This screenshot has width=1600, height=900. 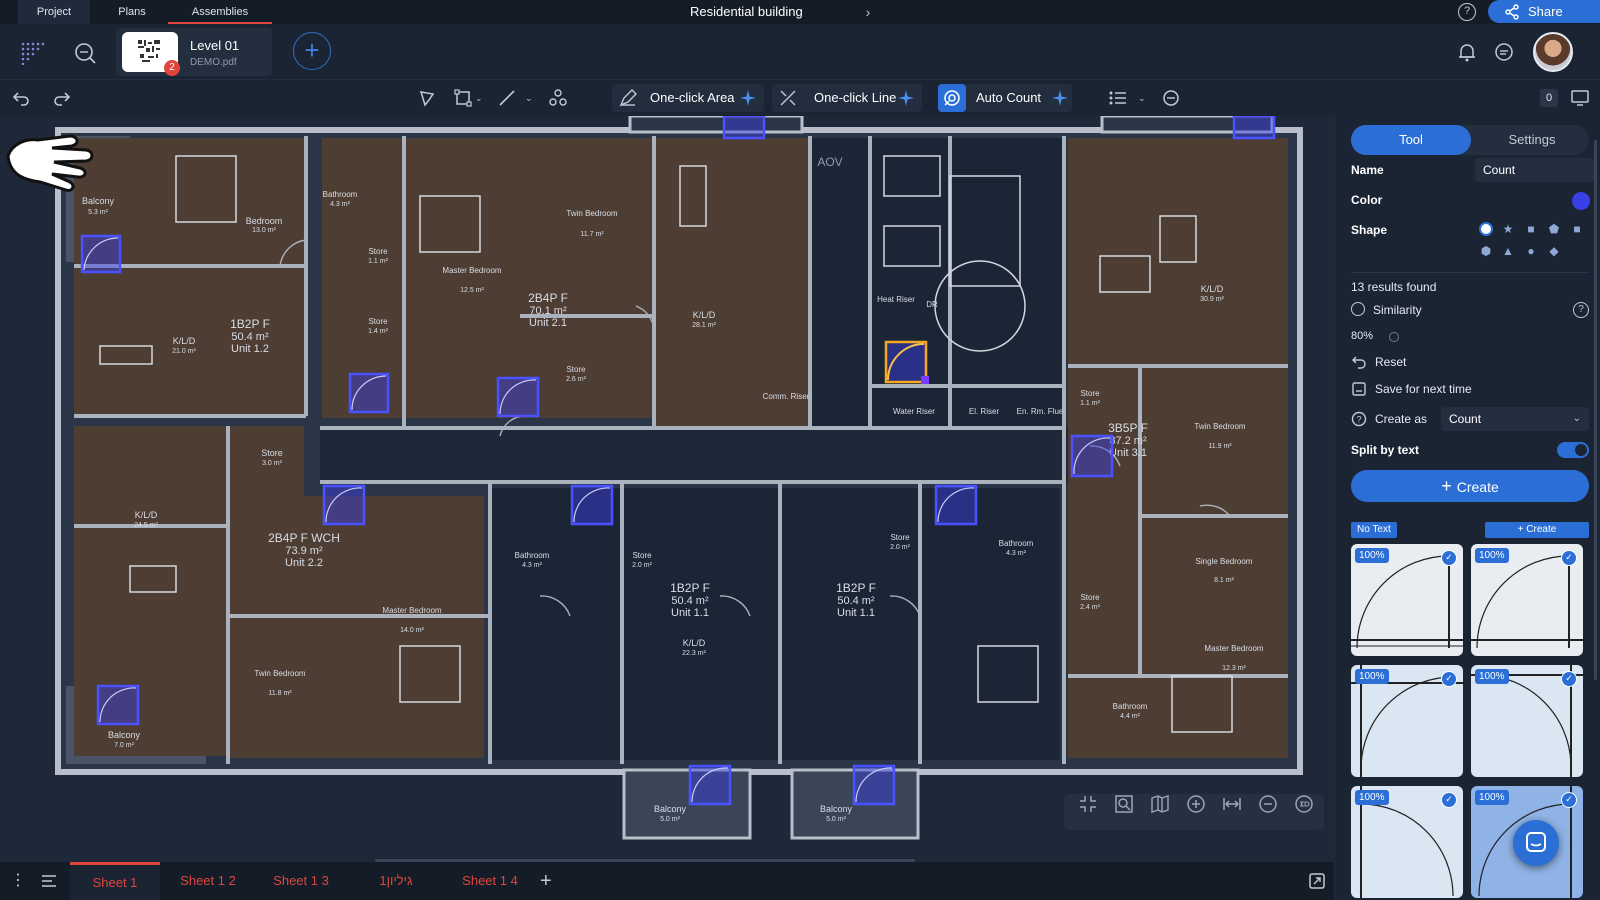 What do you see at coordinates (427, 98) in the screenshot?
I see `polygon-tool-icon` at bounding box center [427, 98].